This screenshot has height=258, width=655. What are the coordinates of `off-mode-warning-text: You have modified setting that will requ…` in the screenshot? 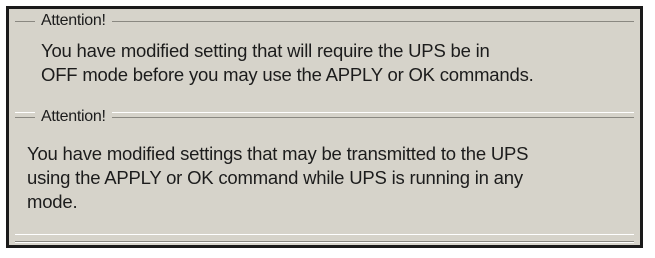 It's located at (287, 62).